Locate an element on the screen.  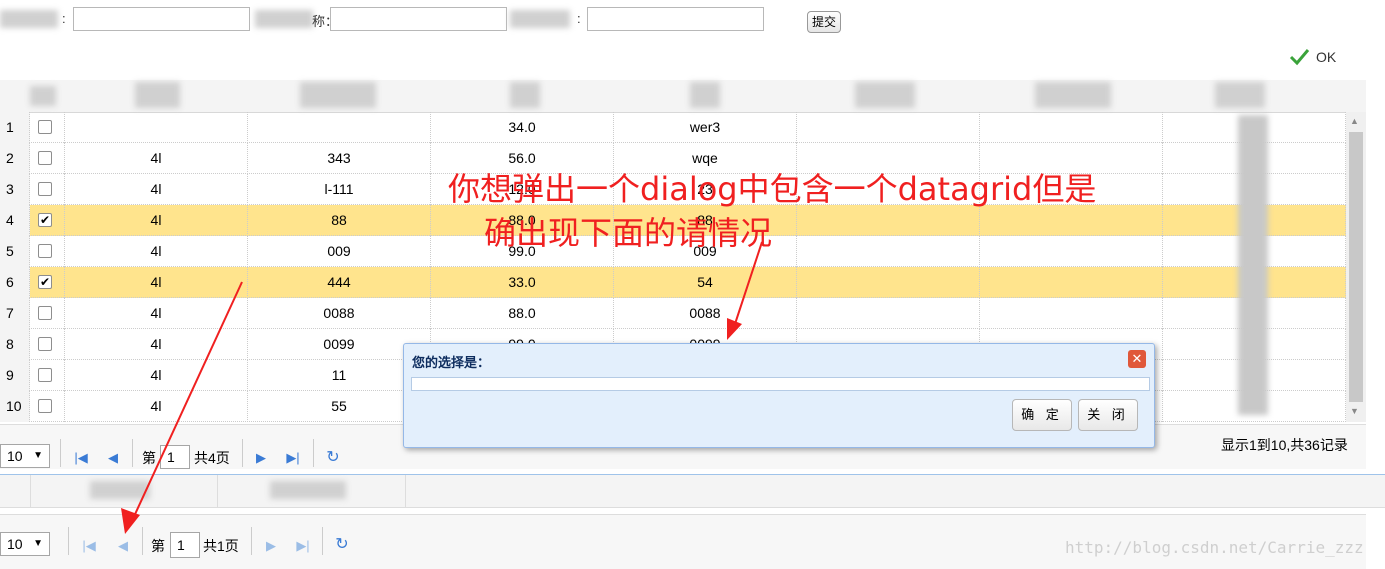
table-cell: 88.0 is located at coordinates (522, 313).